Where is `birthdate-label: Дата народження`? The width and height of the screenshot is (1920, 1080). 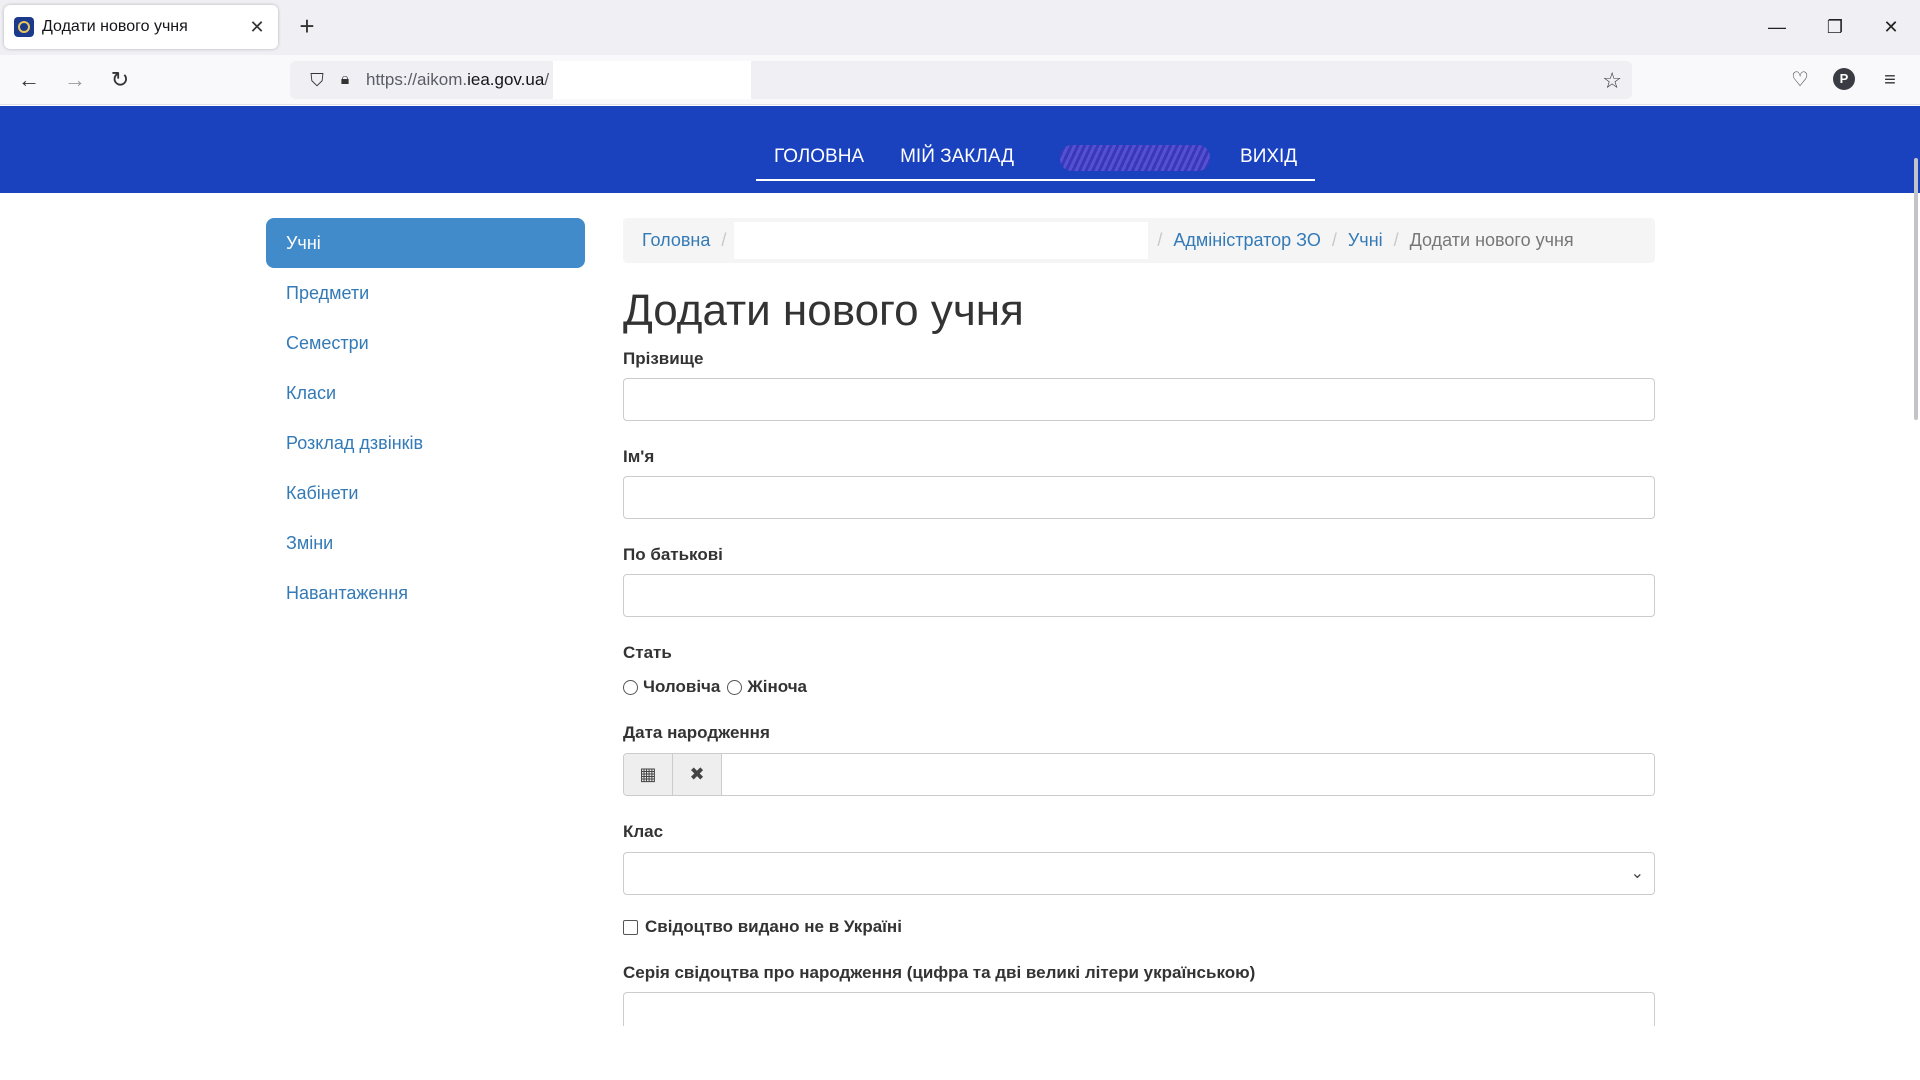
birthdate-label: Дата народження is located at coordinates (696, 732).